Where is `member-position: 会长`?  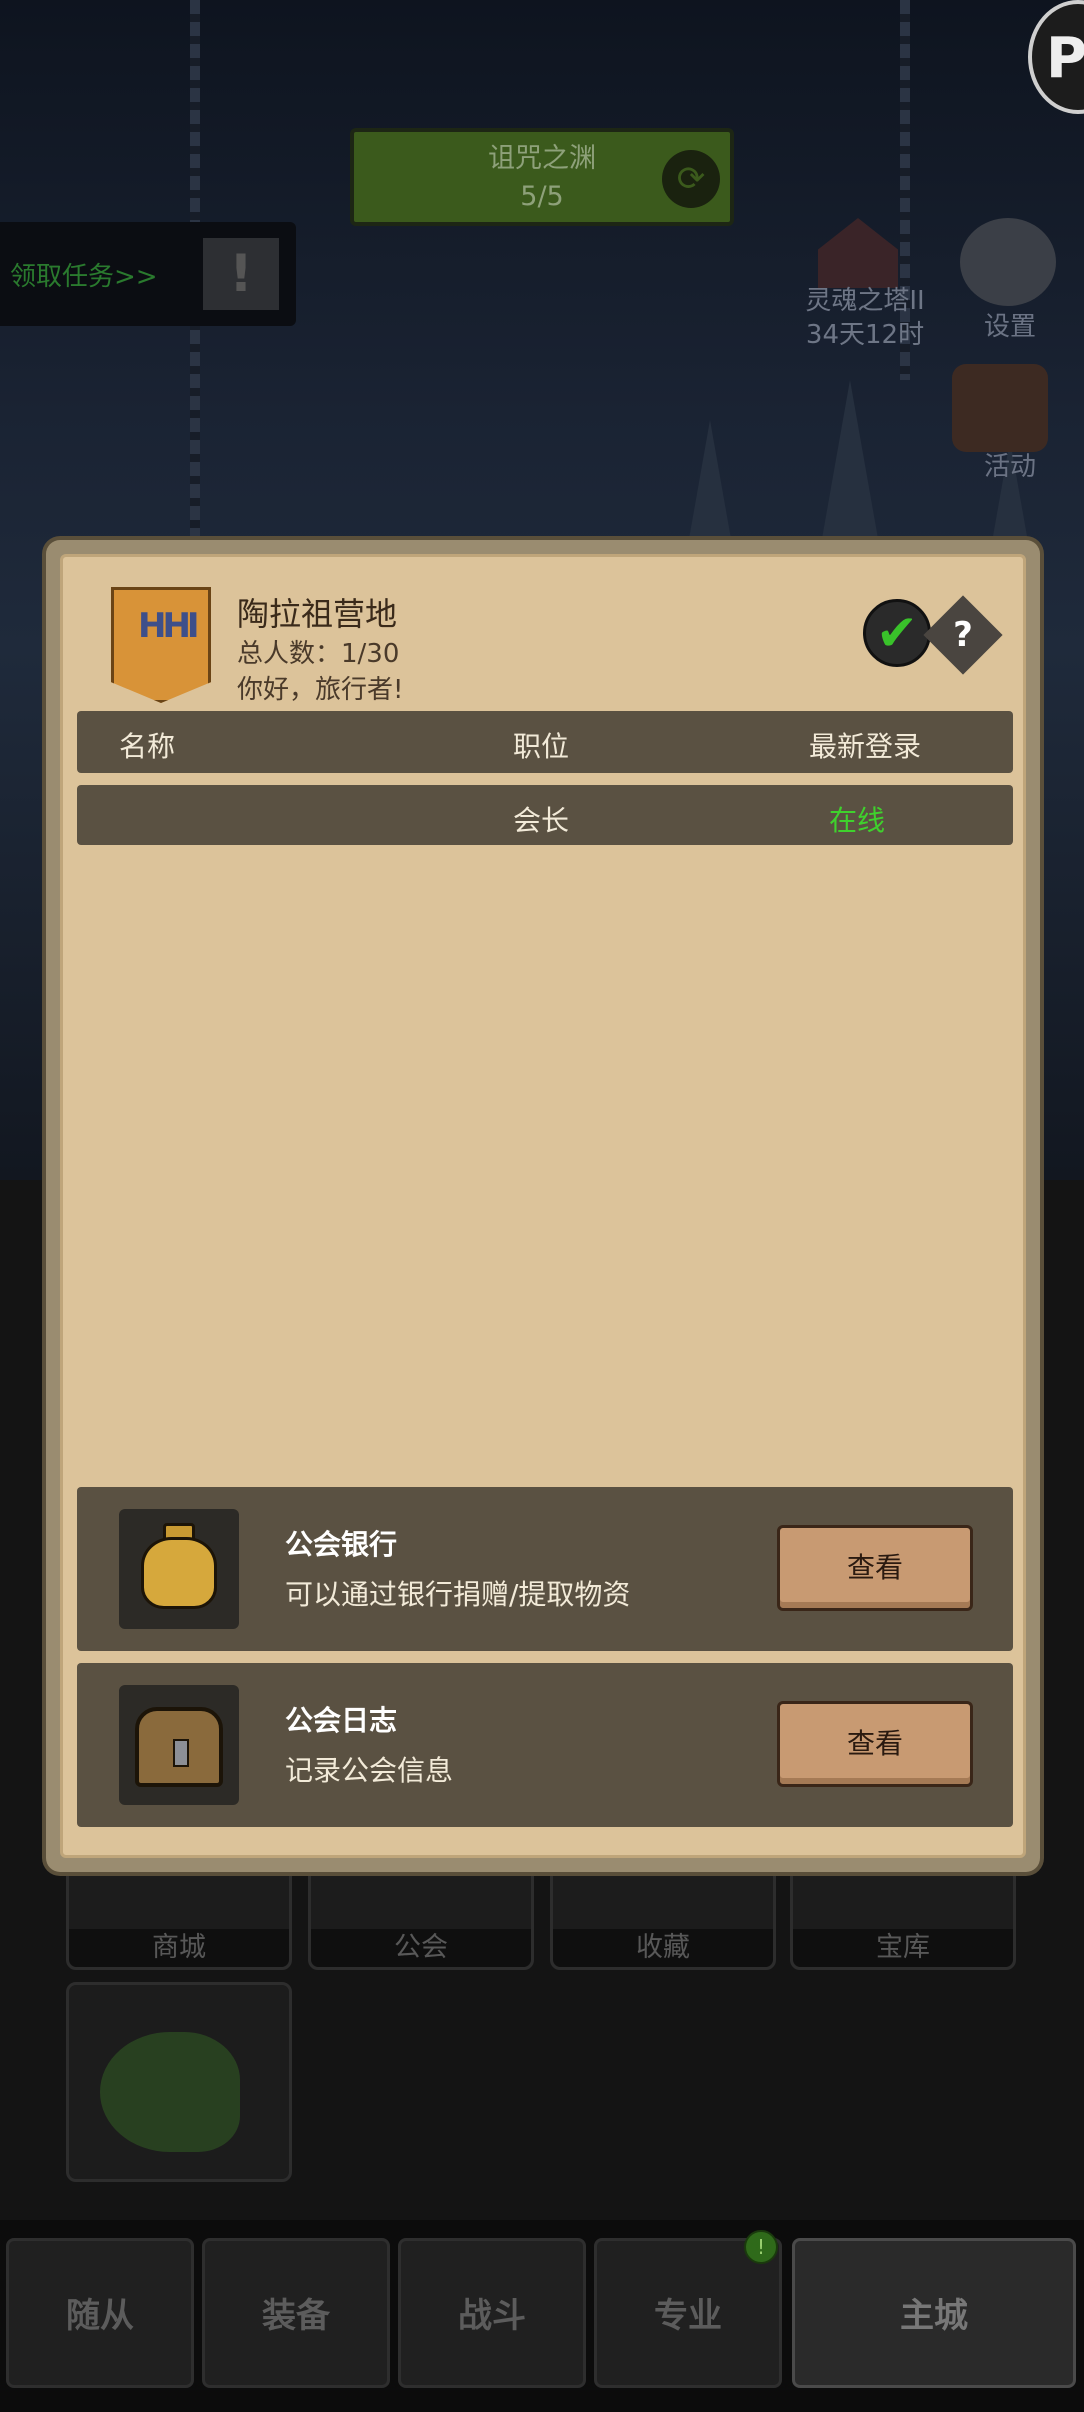
member-position: 会长 is located at coordinates (541, 820).